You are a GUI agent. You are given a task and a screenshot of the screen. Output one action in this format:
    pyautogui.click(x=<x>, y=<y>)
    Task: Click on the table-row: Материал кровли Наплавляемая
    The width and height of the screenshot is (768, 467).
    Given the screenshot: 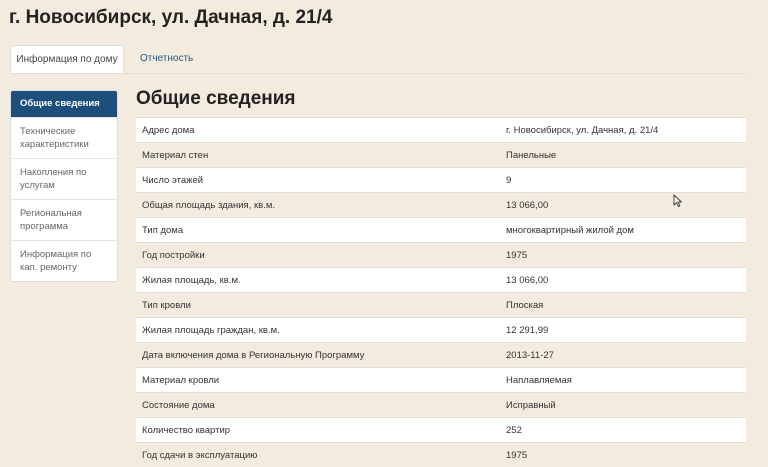 What is the action you would take?
    pyautogui.click(x=441, y=380)
    